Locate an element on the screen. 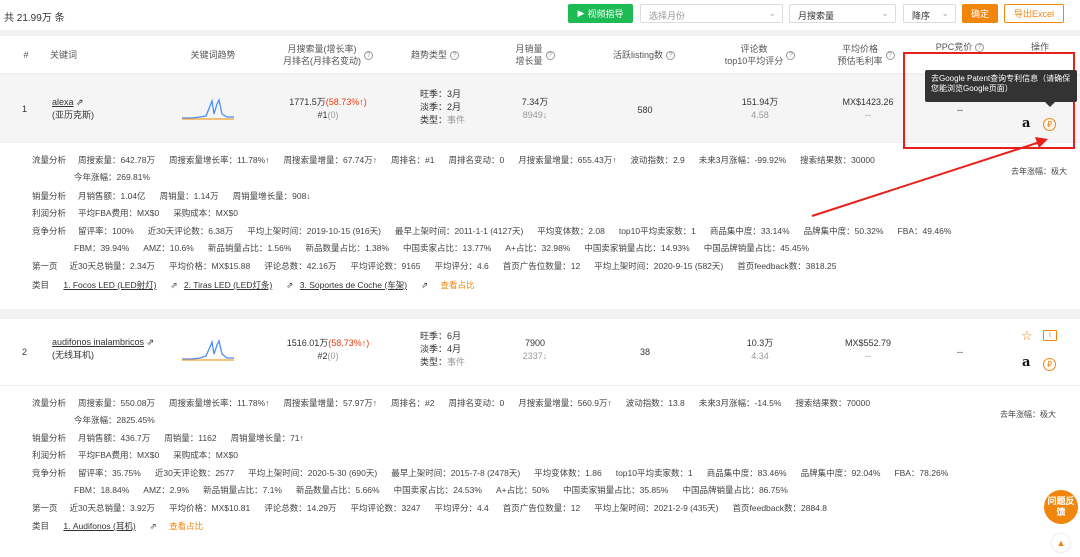 The width and height of the screenshot is (1080, 557). feedback-button: 问题反馈 is located at coordinates (1061, 507).